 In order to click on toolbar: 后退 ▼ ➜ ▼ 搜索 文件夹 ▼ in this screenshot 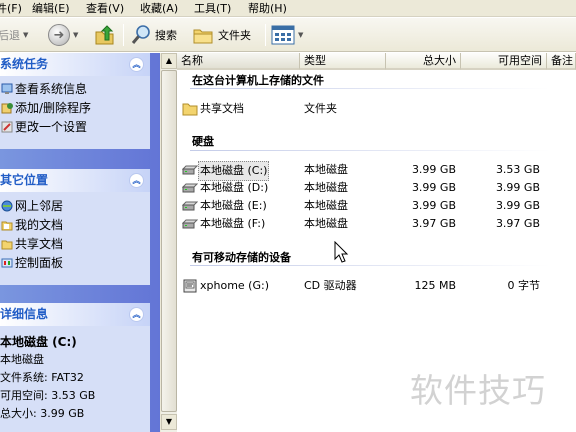, I will do `click(288, 35)`.